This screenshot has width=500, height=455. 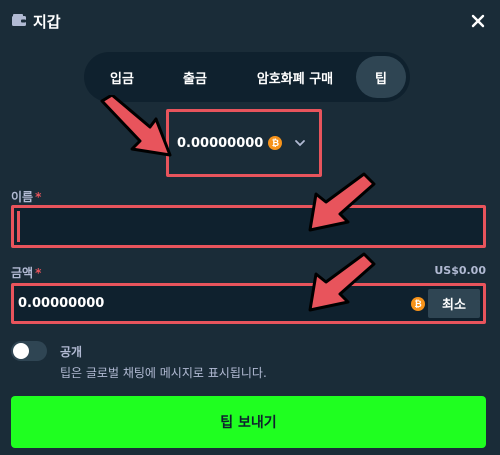 What do you see at coordinates (71, 352) in the screenshot?
I see `public-label: 공개` at bounding box center [71, 352].